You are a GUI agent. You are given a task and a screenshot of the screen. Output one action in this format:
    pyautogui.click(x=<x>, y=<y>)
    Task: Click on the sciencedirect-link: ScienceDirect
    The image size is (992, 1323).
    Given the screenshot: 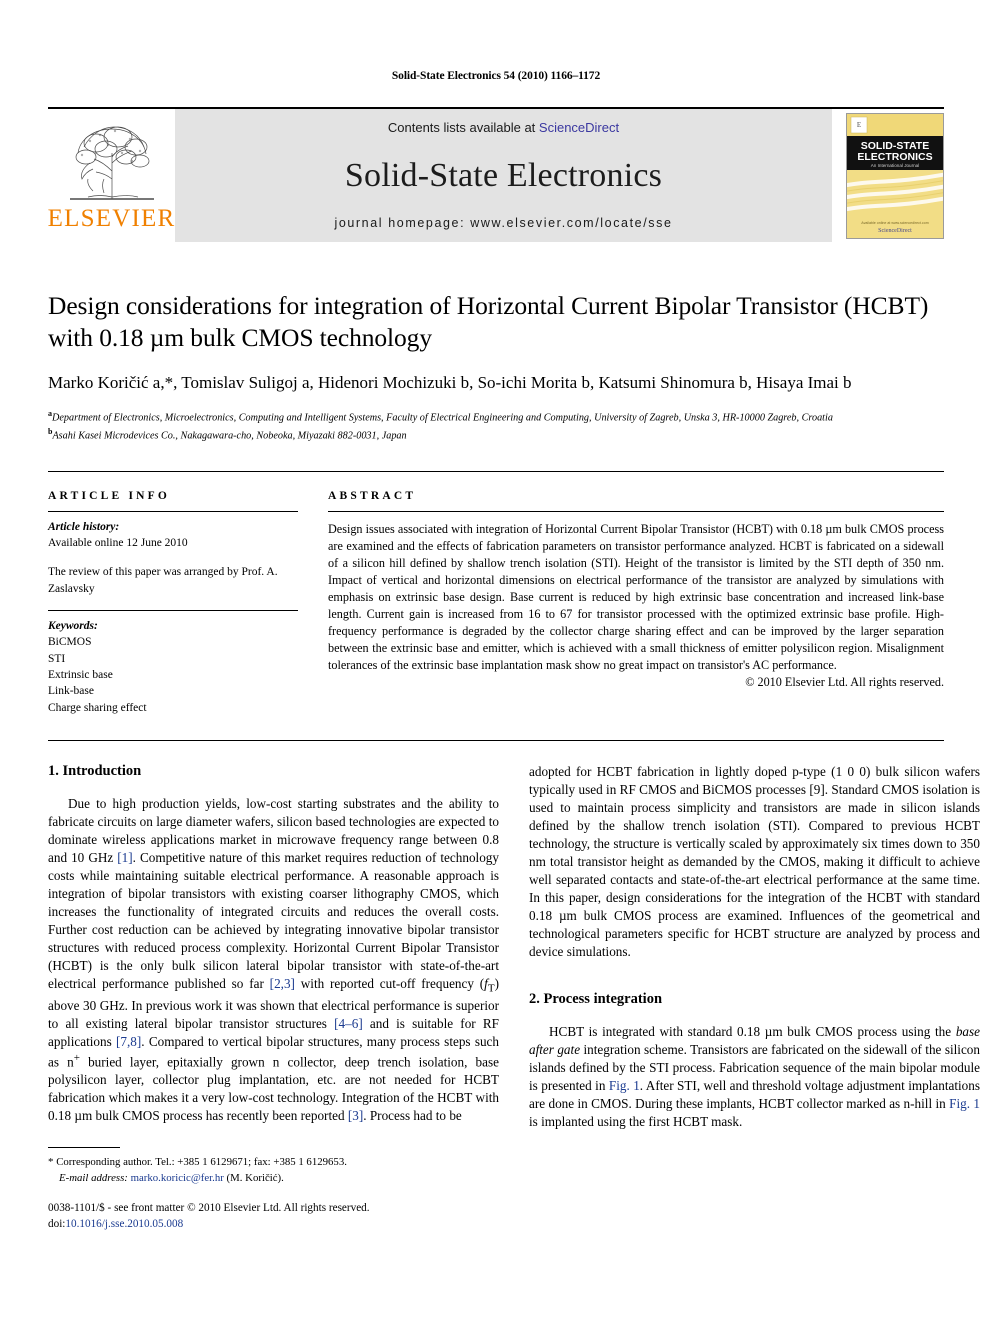 What is the action you would take?
    pyautogui.click(x=579, y=127)
    